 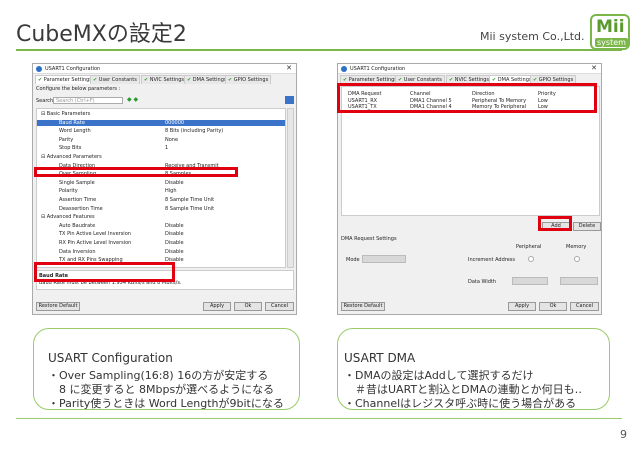 What do you see at coordinates (353, 260) in the screenshot?
I see `mode-label: Mode` at bounding box center [353, 260].